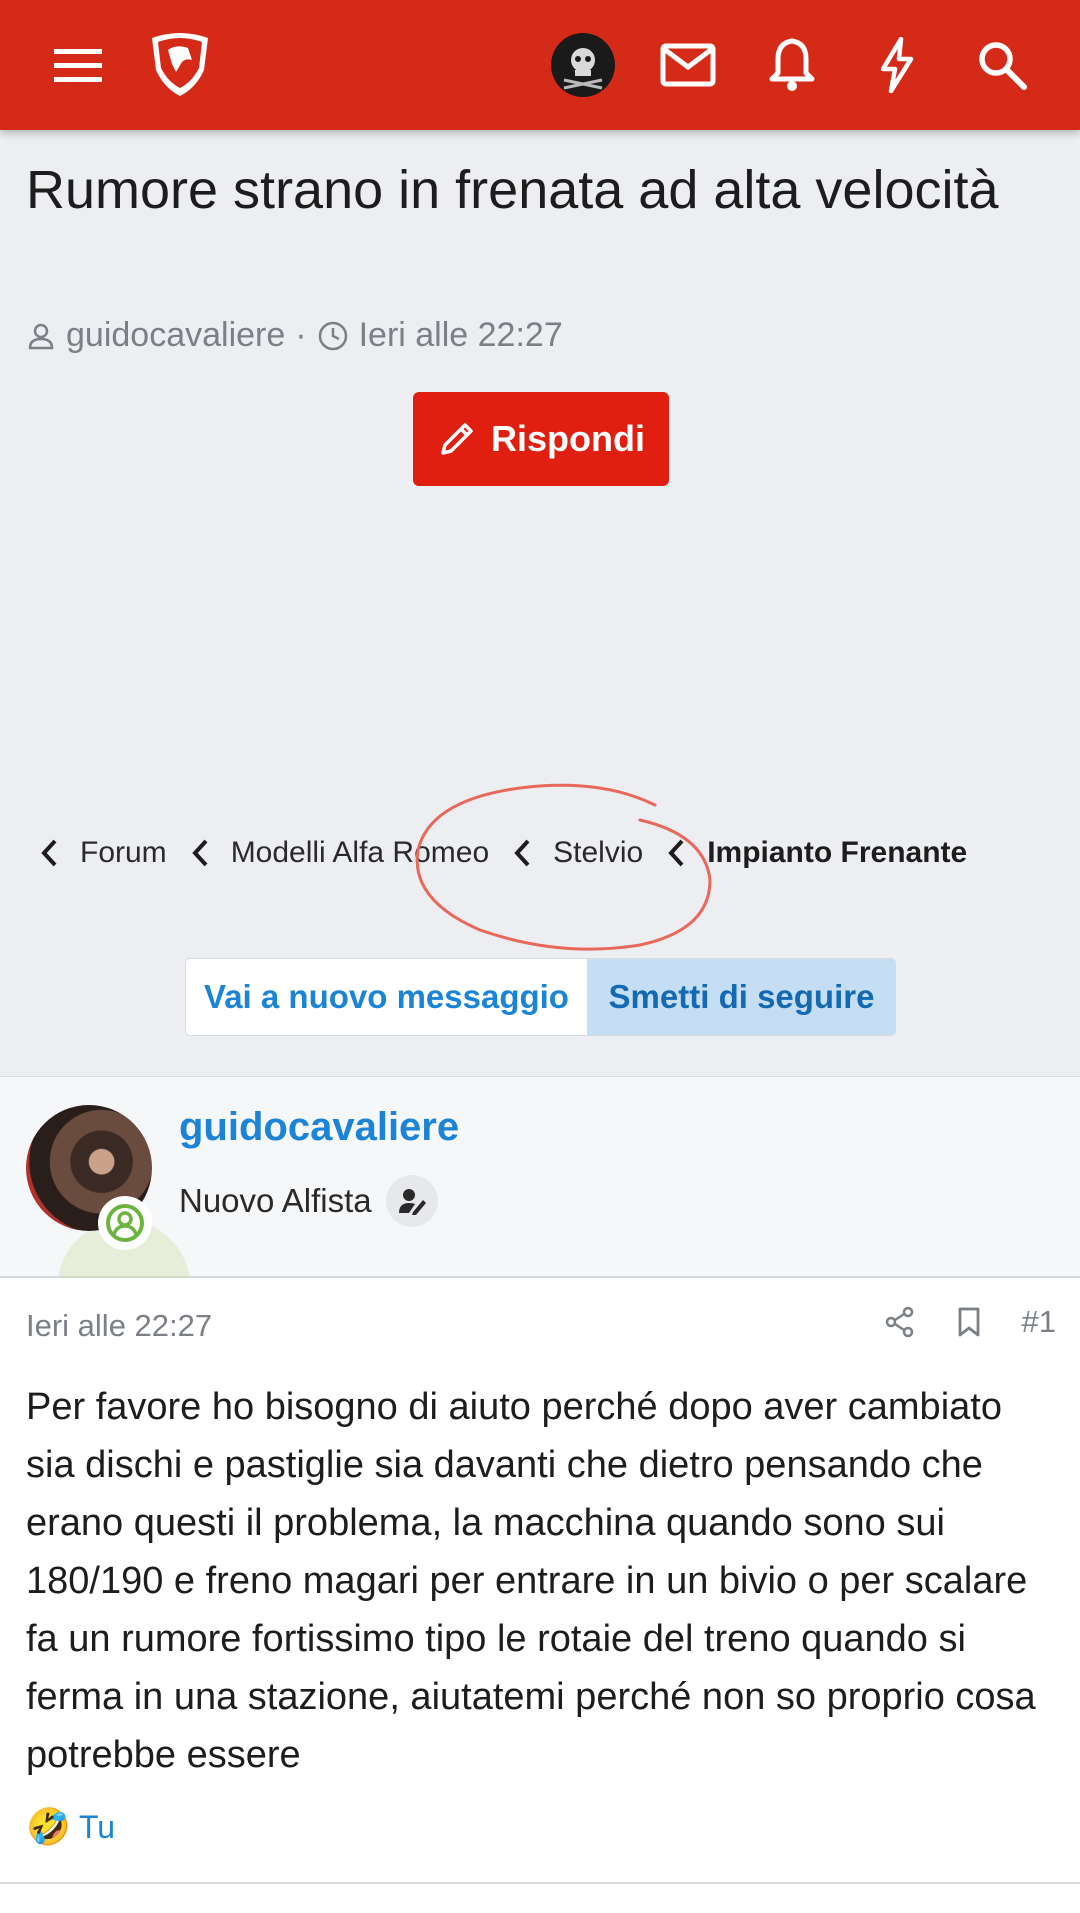 The width and height of the screenshot is (1080, 1913). What do you see at coordinates (48, 1826) in the screenshot?
I see `laughing-emoji-icon: 🤣` at bounding box center [48, 1826].